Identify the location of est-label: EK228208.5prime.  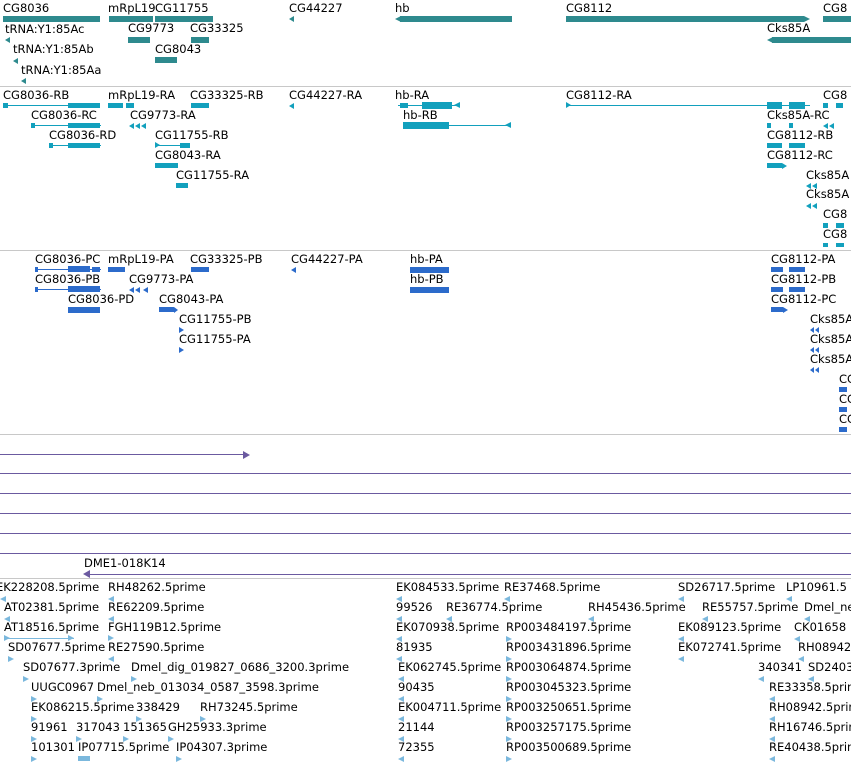
(49, 587).